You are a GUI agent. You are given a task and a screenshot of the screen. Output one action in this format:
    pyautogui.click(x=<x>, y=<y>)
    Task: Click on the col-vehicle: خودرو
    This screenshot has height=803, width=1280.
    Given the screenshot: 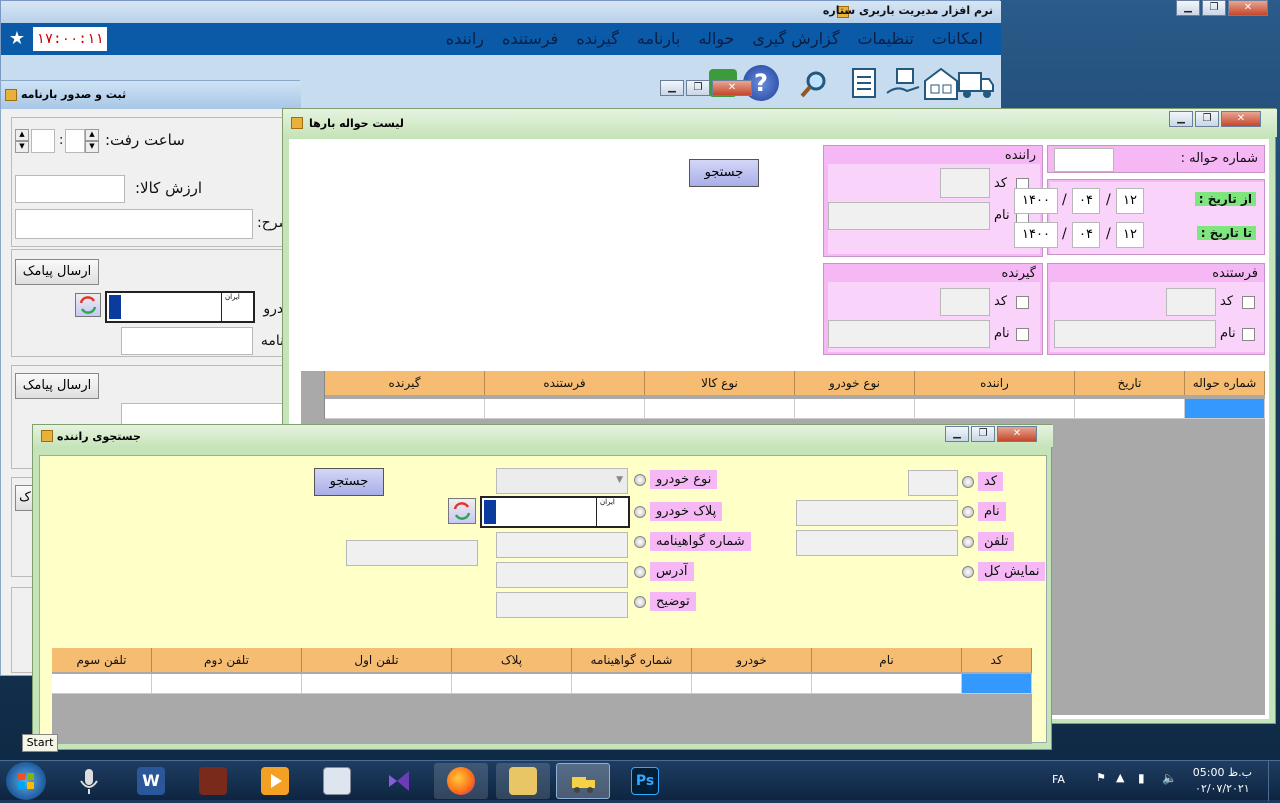 What is the action you would take?
    pyautogui.click(x=752, y=660)
    